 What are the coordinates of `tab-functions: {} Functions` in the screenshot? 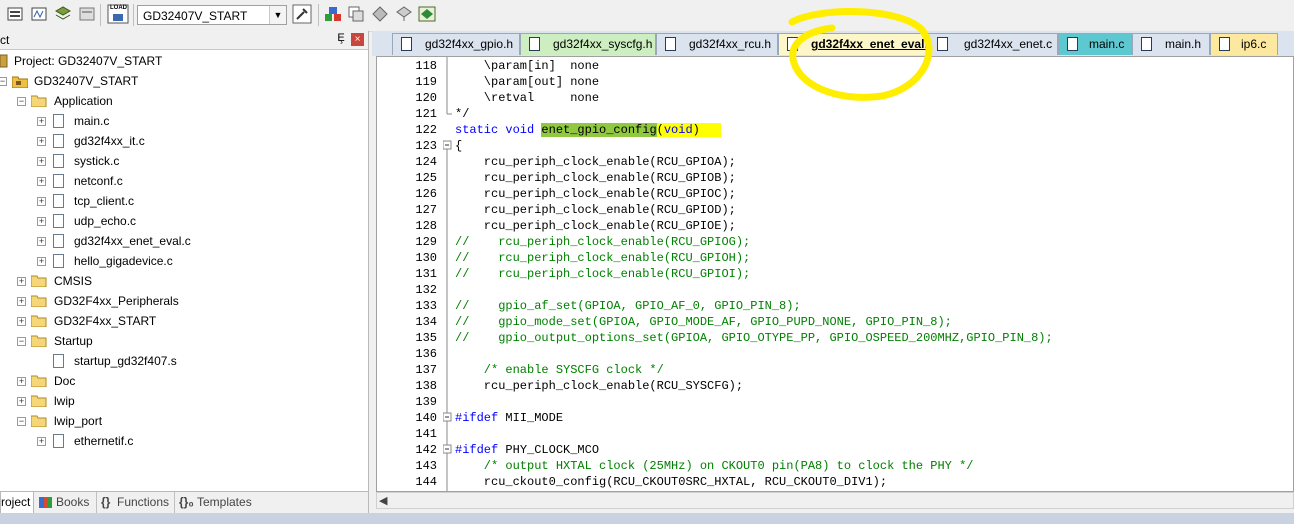 It's located at (133, 502).